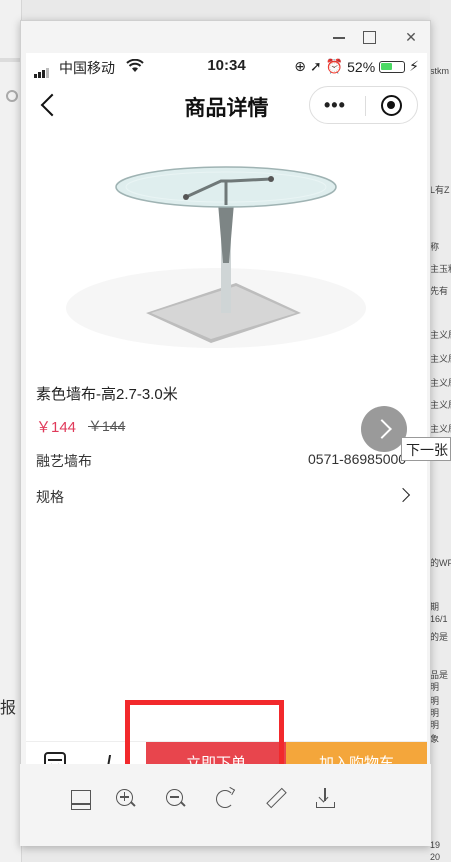  What do you see at coordinates (435, 607) in the screenshot?
I see `background-strip-text: 期` at bounding box center [435, 607].